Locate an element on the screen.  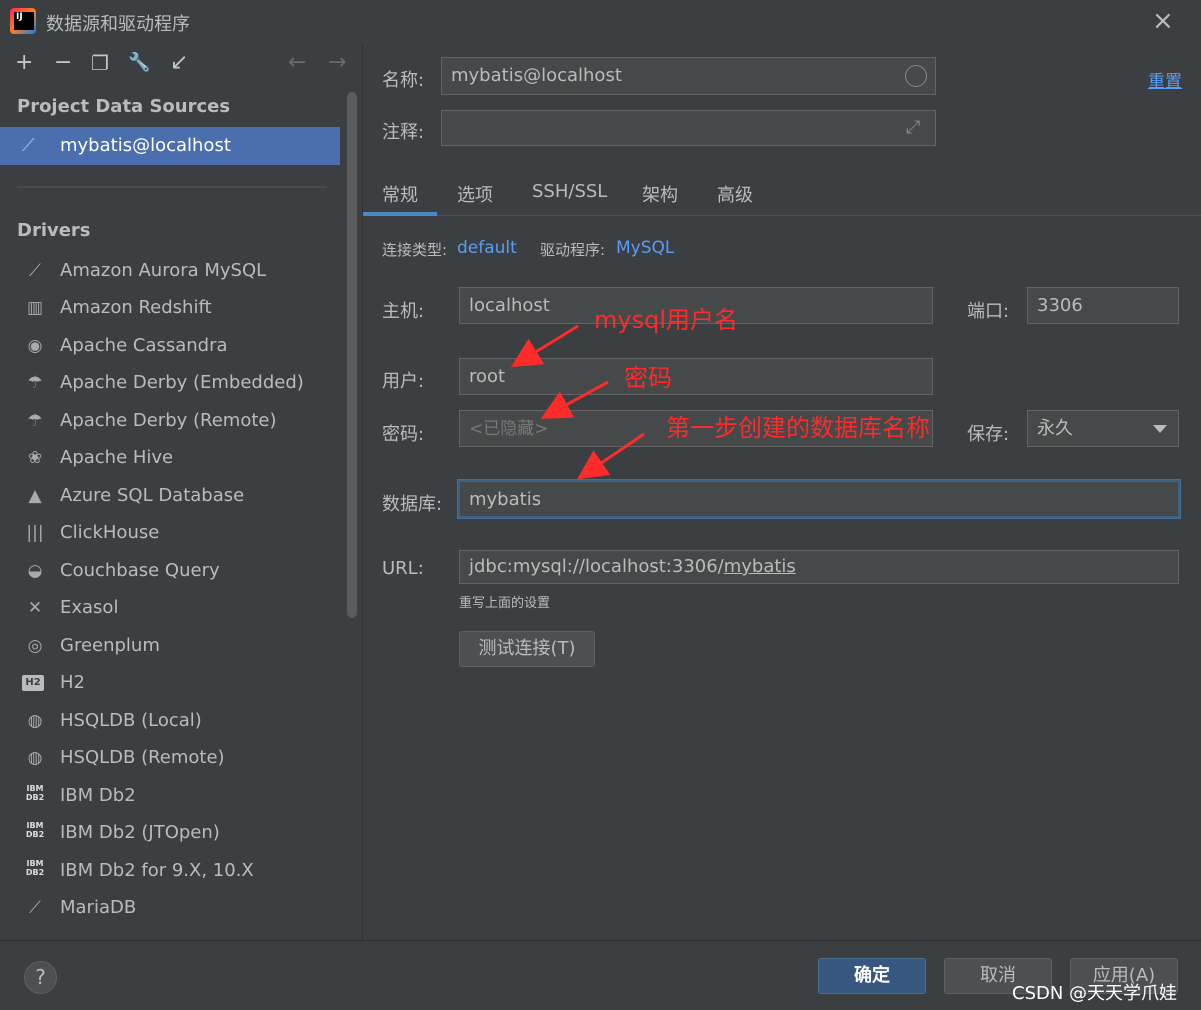
bottom-bar: ? 确定 取消 应用(A) CSDN @天天学爪娃 is located at coordinates (600, 975).